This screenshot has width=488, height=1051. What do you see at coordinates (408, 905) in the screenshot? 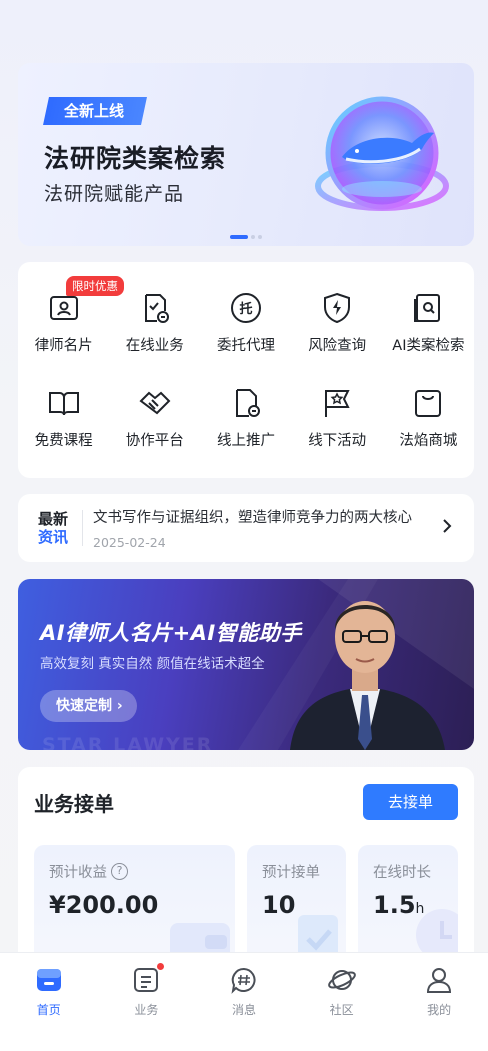
I see `stat-online-duration: 在线时长 1.5h` at bounding box center [408, 905].